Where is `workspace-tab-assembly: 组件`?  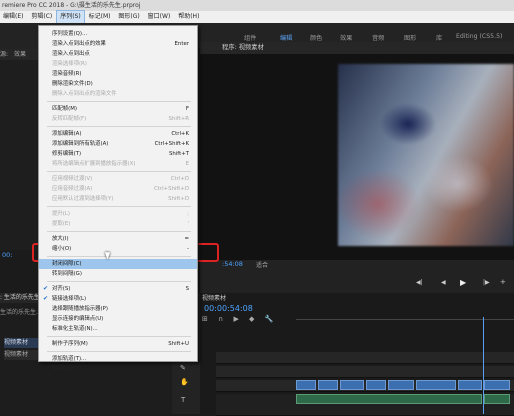 workspace-tab-assembly: 组件 is located at coordinates (250, 37).